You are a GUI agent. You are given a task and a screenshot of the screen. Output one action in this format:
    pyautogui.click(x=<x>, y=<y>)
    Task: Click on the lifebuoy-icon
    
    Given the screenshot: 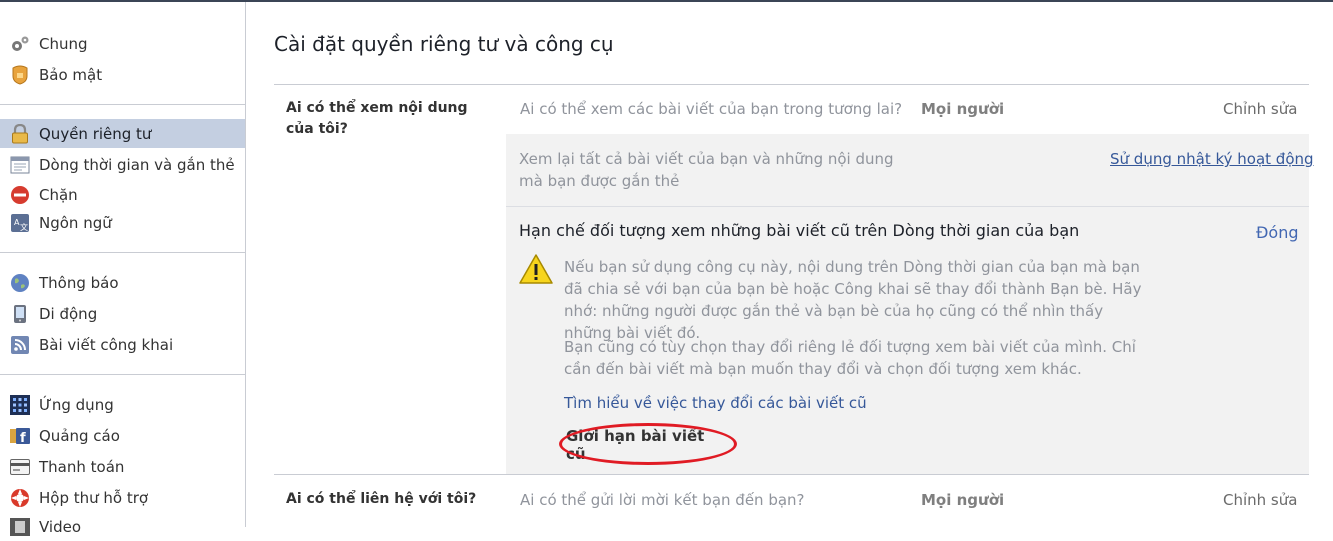 What is the action you would take?
    pyautogui.click(x=20, y=498)
    